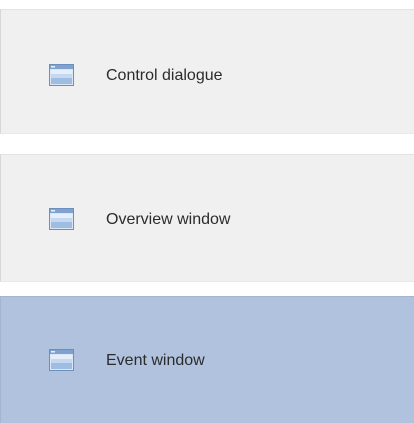 The width and height of the screenshot is (414, 423). What do you see at coordinates (164, 75) in the screenshot?
I see `list-item-label: Control dialogue` at bounding box center [164, 75].